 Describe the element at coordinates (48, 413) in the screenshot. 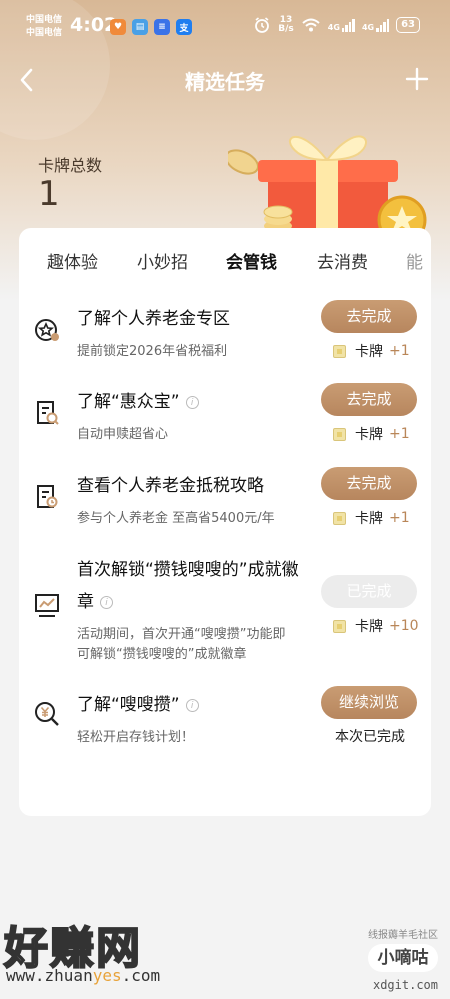

I see `doc-search-icon` at that location.